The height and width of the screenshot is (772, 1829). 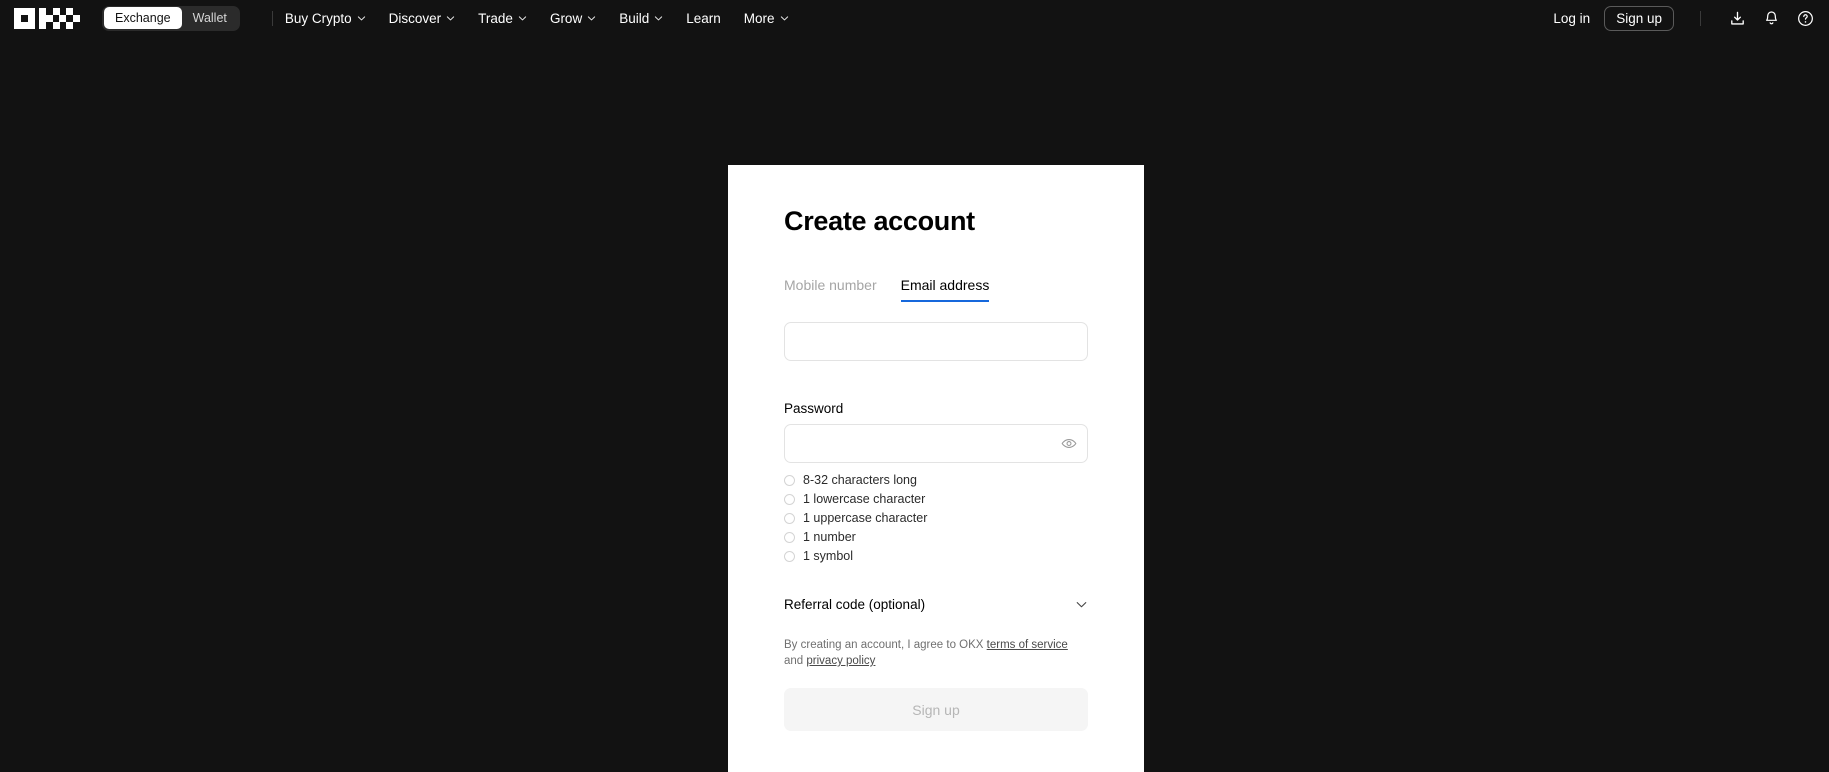 I want to click on requirement-label: 8-32 characters long, so click(x=860, y=480).